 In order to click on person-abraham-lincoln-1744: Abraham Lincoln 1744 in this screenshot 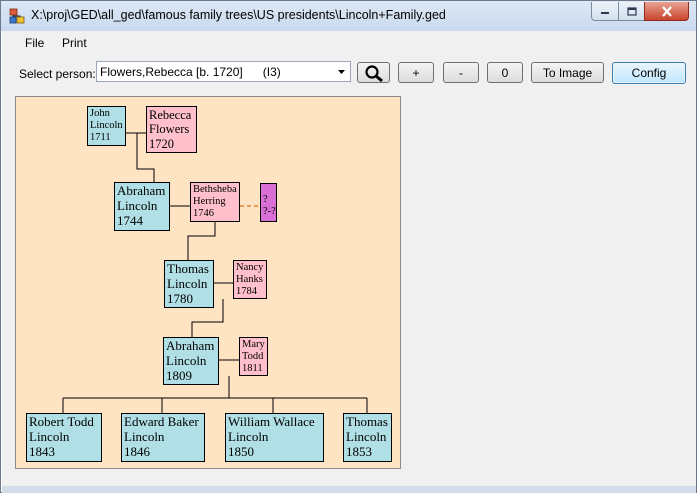, I will do `click(142, 206)`.